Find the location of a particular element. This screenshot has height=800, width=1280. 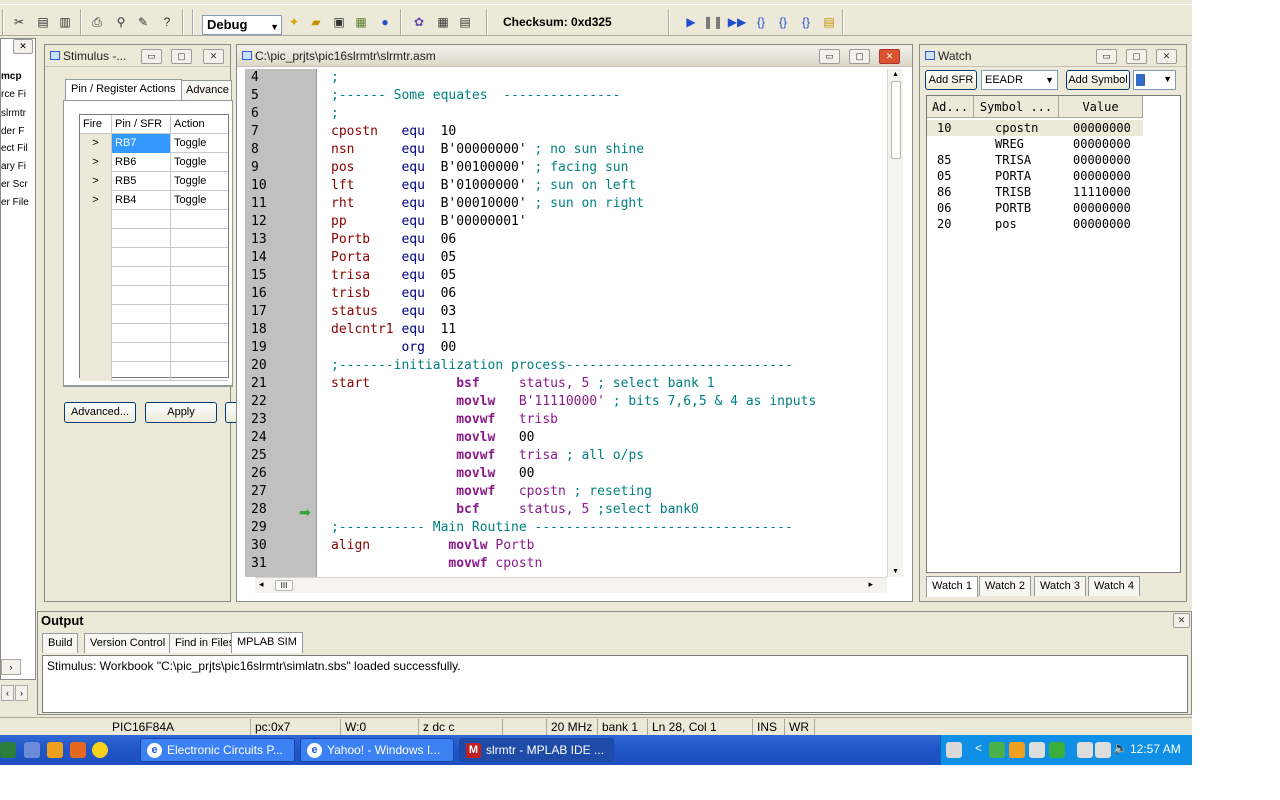

messenger-icon is located at coordinates (78, 750).